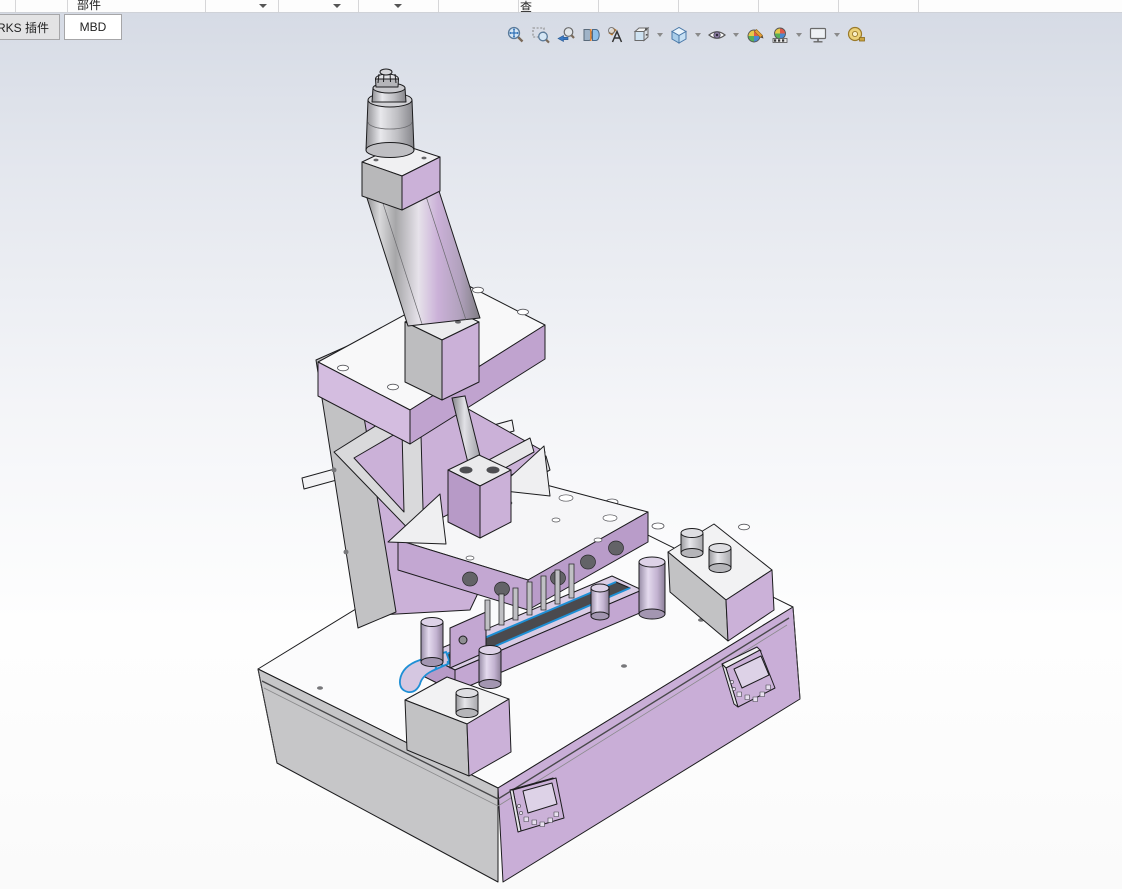 This screenshot has height=889, width=1122. Describe the element at coordinates (818, 35) in the screenshot. I see `view-settings-icon` at that location.